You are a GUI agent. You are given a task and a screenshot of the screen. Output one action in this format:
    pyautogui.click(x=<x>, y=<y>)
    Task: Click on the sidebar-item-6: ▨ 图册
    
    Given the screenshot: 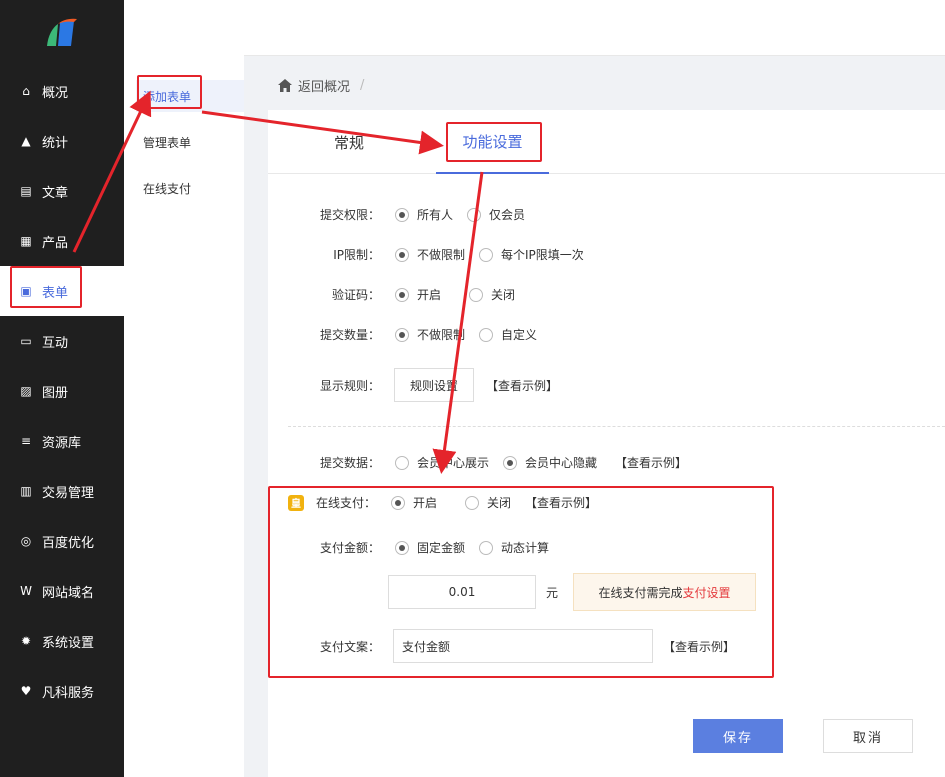 What is the action you would take?
    pyautogui.click(x=62, y=391)
    